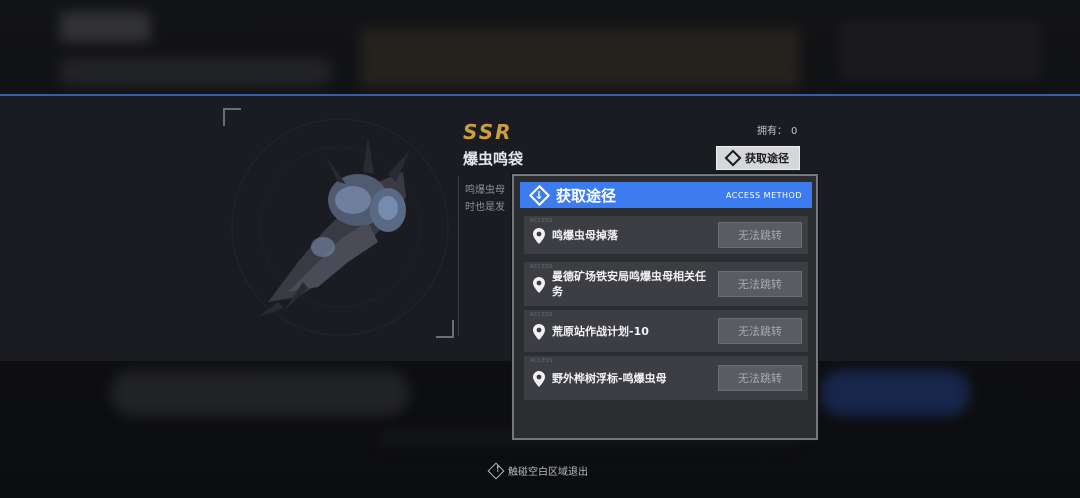  I want to click on owned-value: 0, so click(794, 131).